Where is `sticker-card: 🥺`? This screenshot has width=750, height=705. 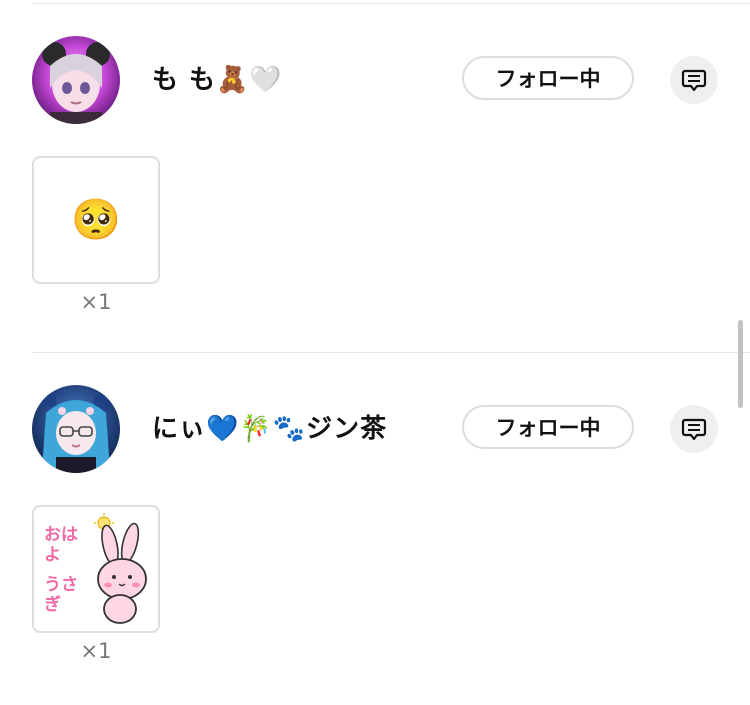
sticker-card: 🥺 is located at coordinates (96, 220).